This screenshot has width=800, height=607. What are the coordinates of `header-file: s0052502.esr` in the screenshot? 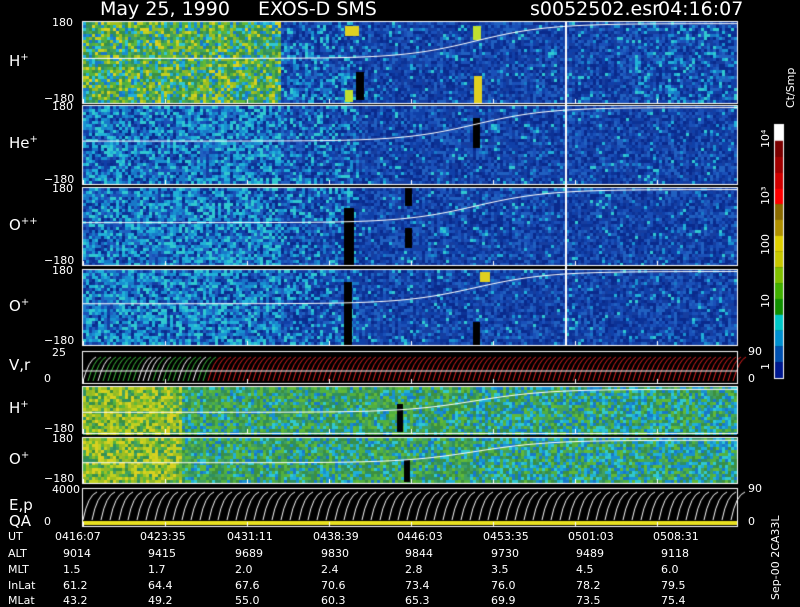 It's located at (595, 10).